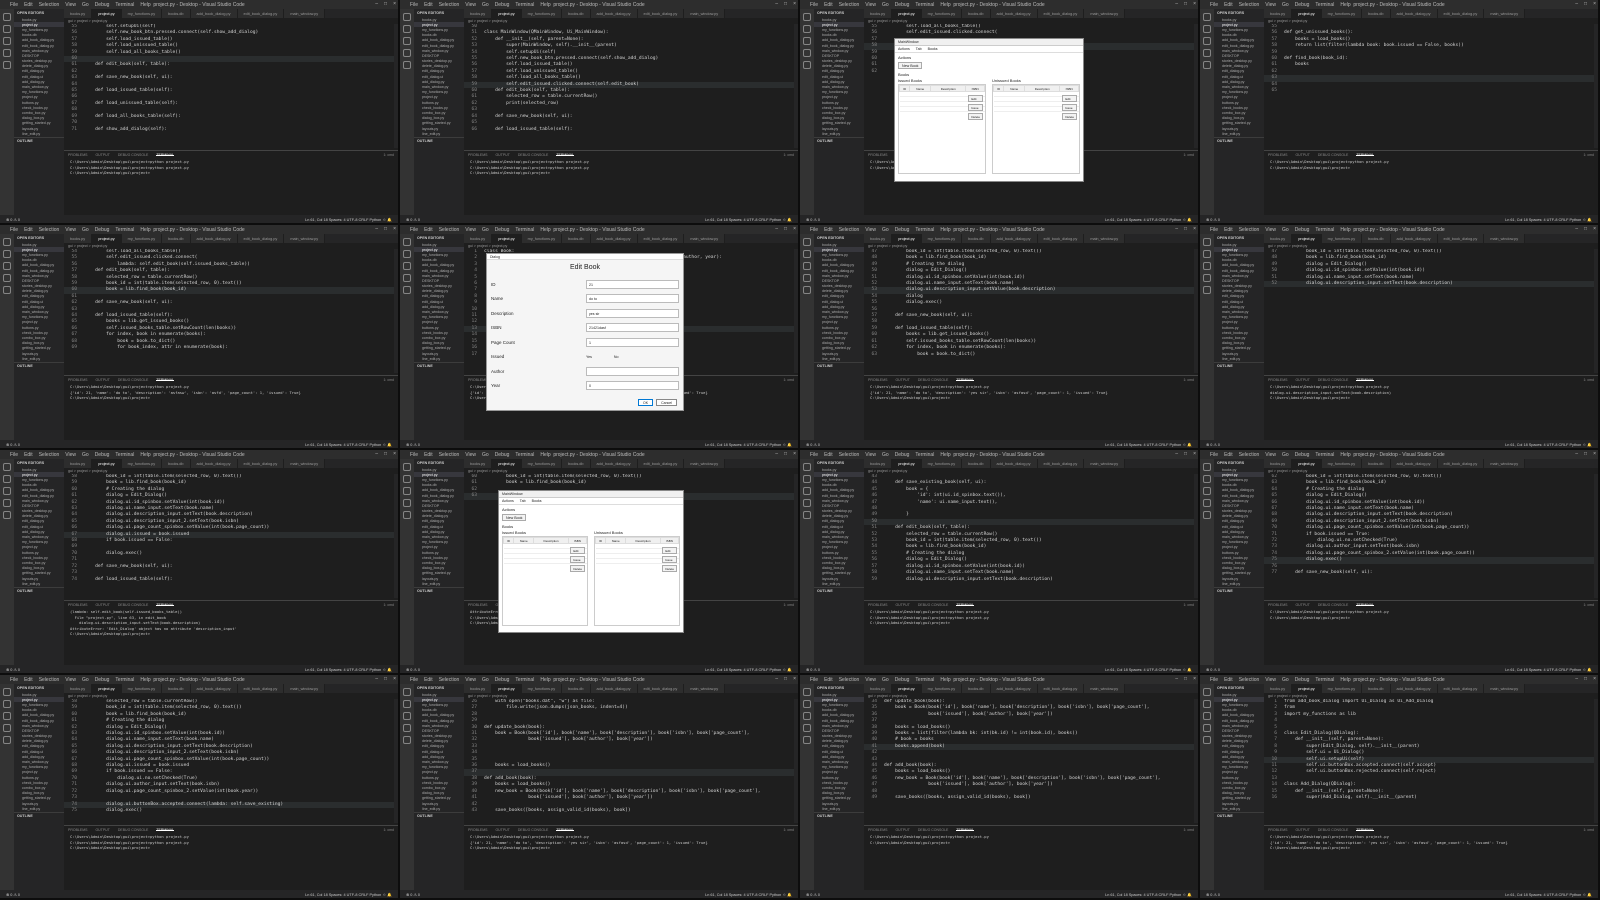 This screenshot has height=900, width=1600. What do you see at coordinates (1333, 155) in the screenshot?
I see `panel-tab: DEBUG CONSOLE` at bounding box center [1333, 155].